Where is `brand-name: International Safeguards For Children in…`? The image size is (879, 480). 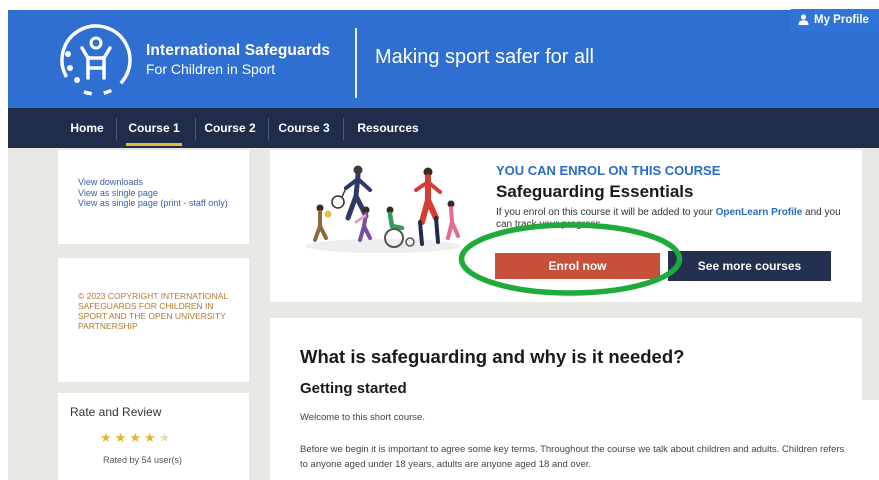
brand-name: International Safeguards For Children in… is located at coordinates (238, 59).